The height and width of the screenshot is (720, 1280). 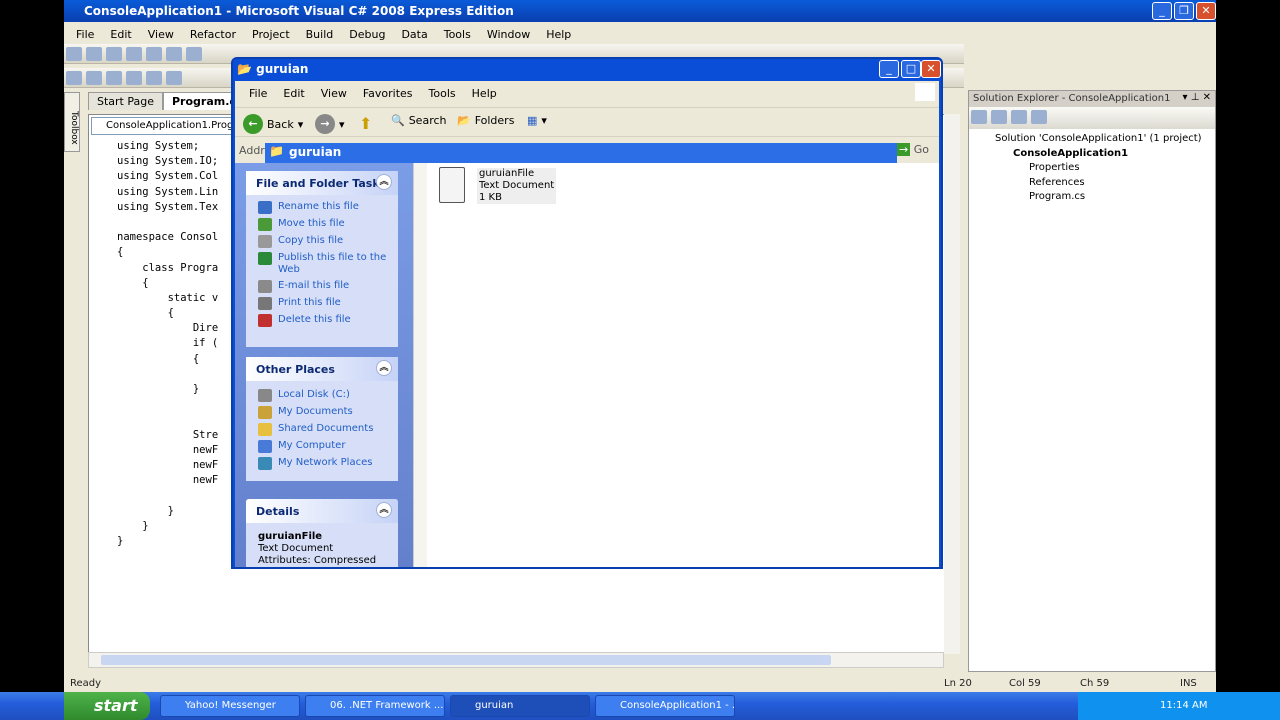 What do you see at coordinates (320, 34) in the screenshot?
I see `menu-build: Build` at bounding box center [320, 34].